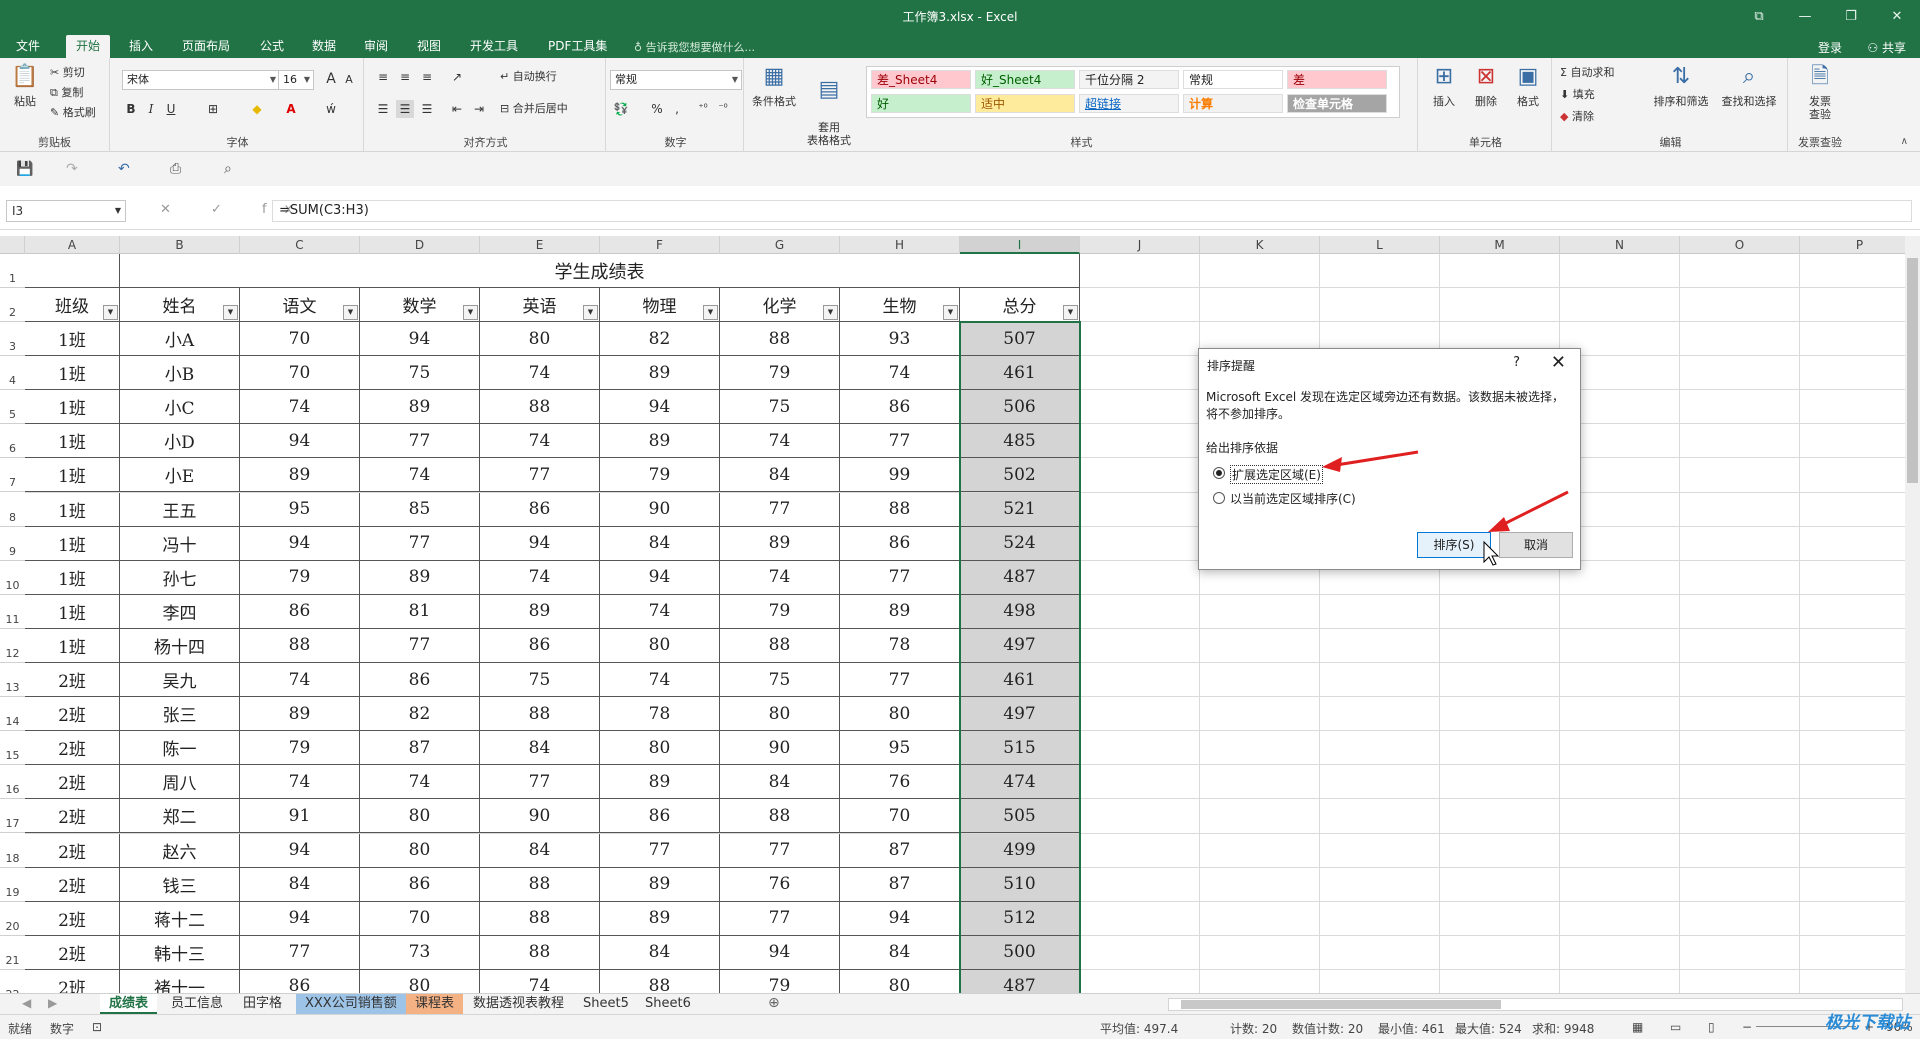  I want to click on table-cell: 76, so click(900, 782).